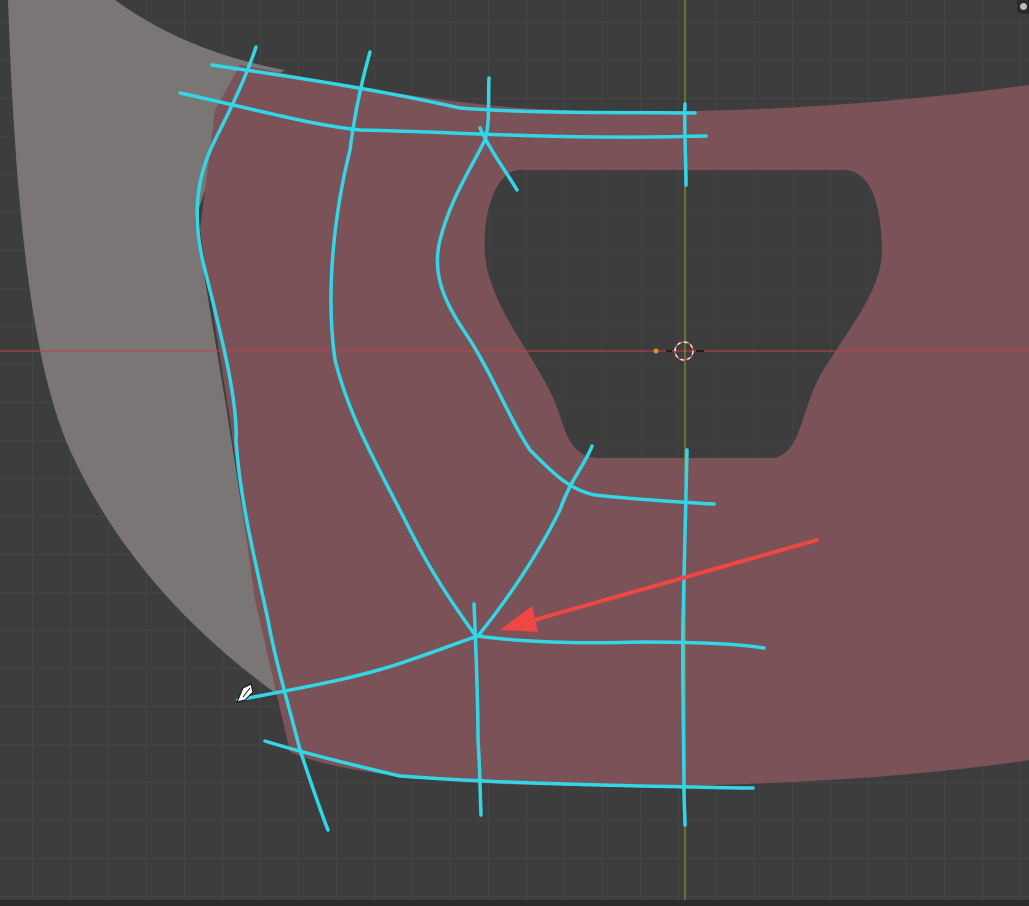 The height and width of the screenshot is (906, 1029). Describe the element at coordinates (1023, 7) in the screenshot. I see `navigation-gizmo-icon` at that location.